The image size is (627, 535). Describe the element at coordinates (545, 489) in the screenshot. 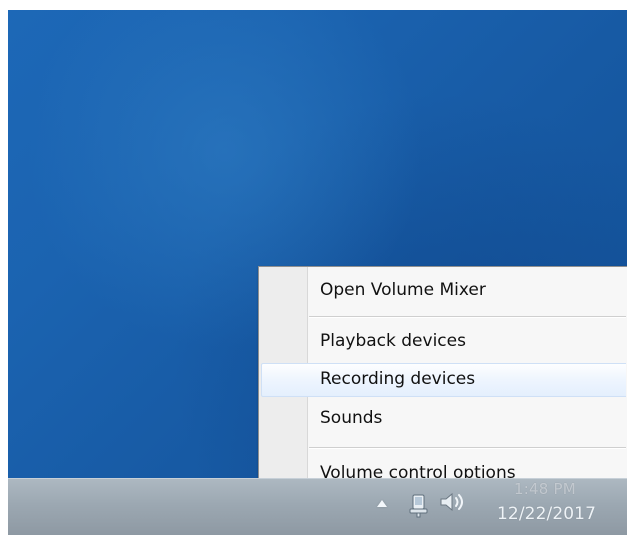

I see `clock-time: 1:48 PM` at that location.